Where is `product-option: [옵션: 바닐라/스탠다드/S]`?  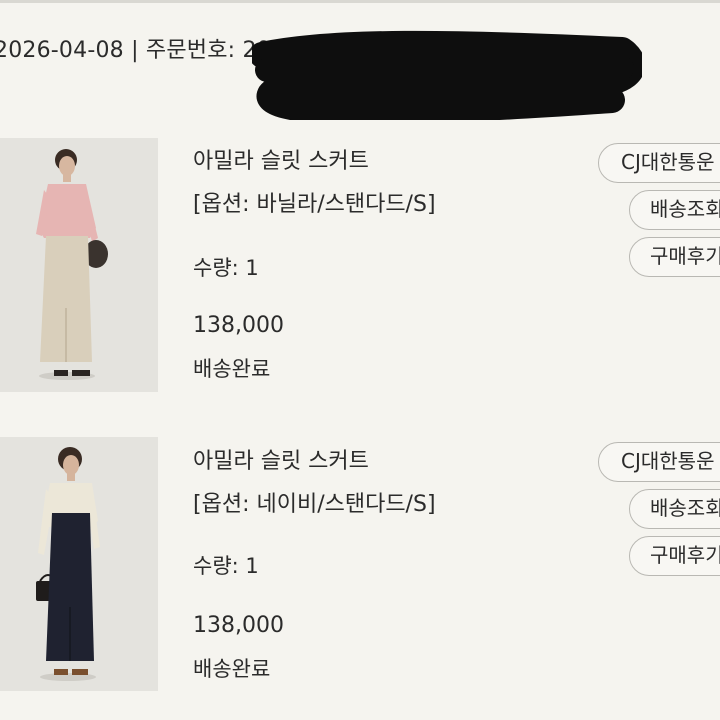
product-option: [옵션: 바닐라/스탠다드/S] is located at coordinates (314, 204).